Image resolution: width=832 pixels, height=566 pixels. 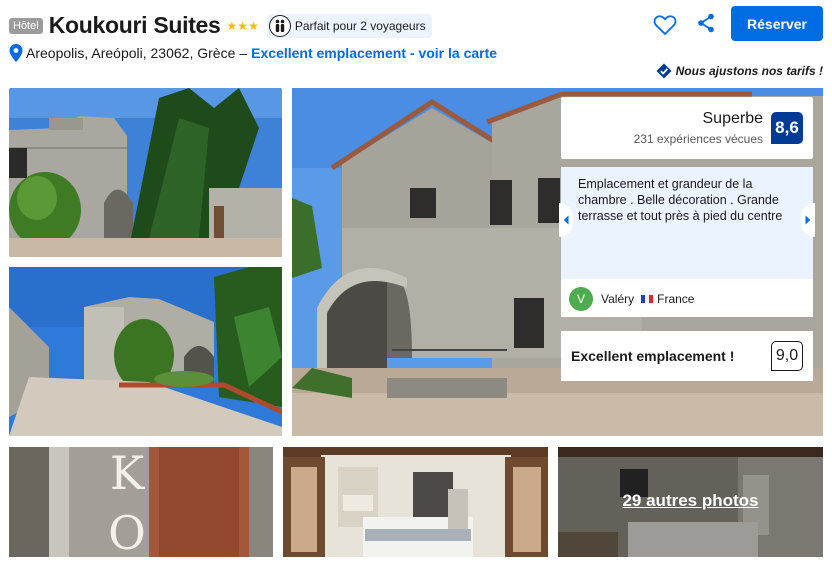 What do you see at coordinates (128, 473) in the screenshot?
I see `svg-text: K` at bounding box center [128, 473].